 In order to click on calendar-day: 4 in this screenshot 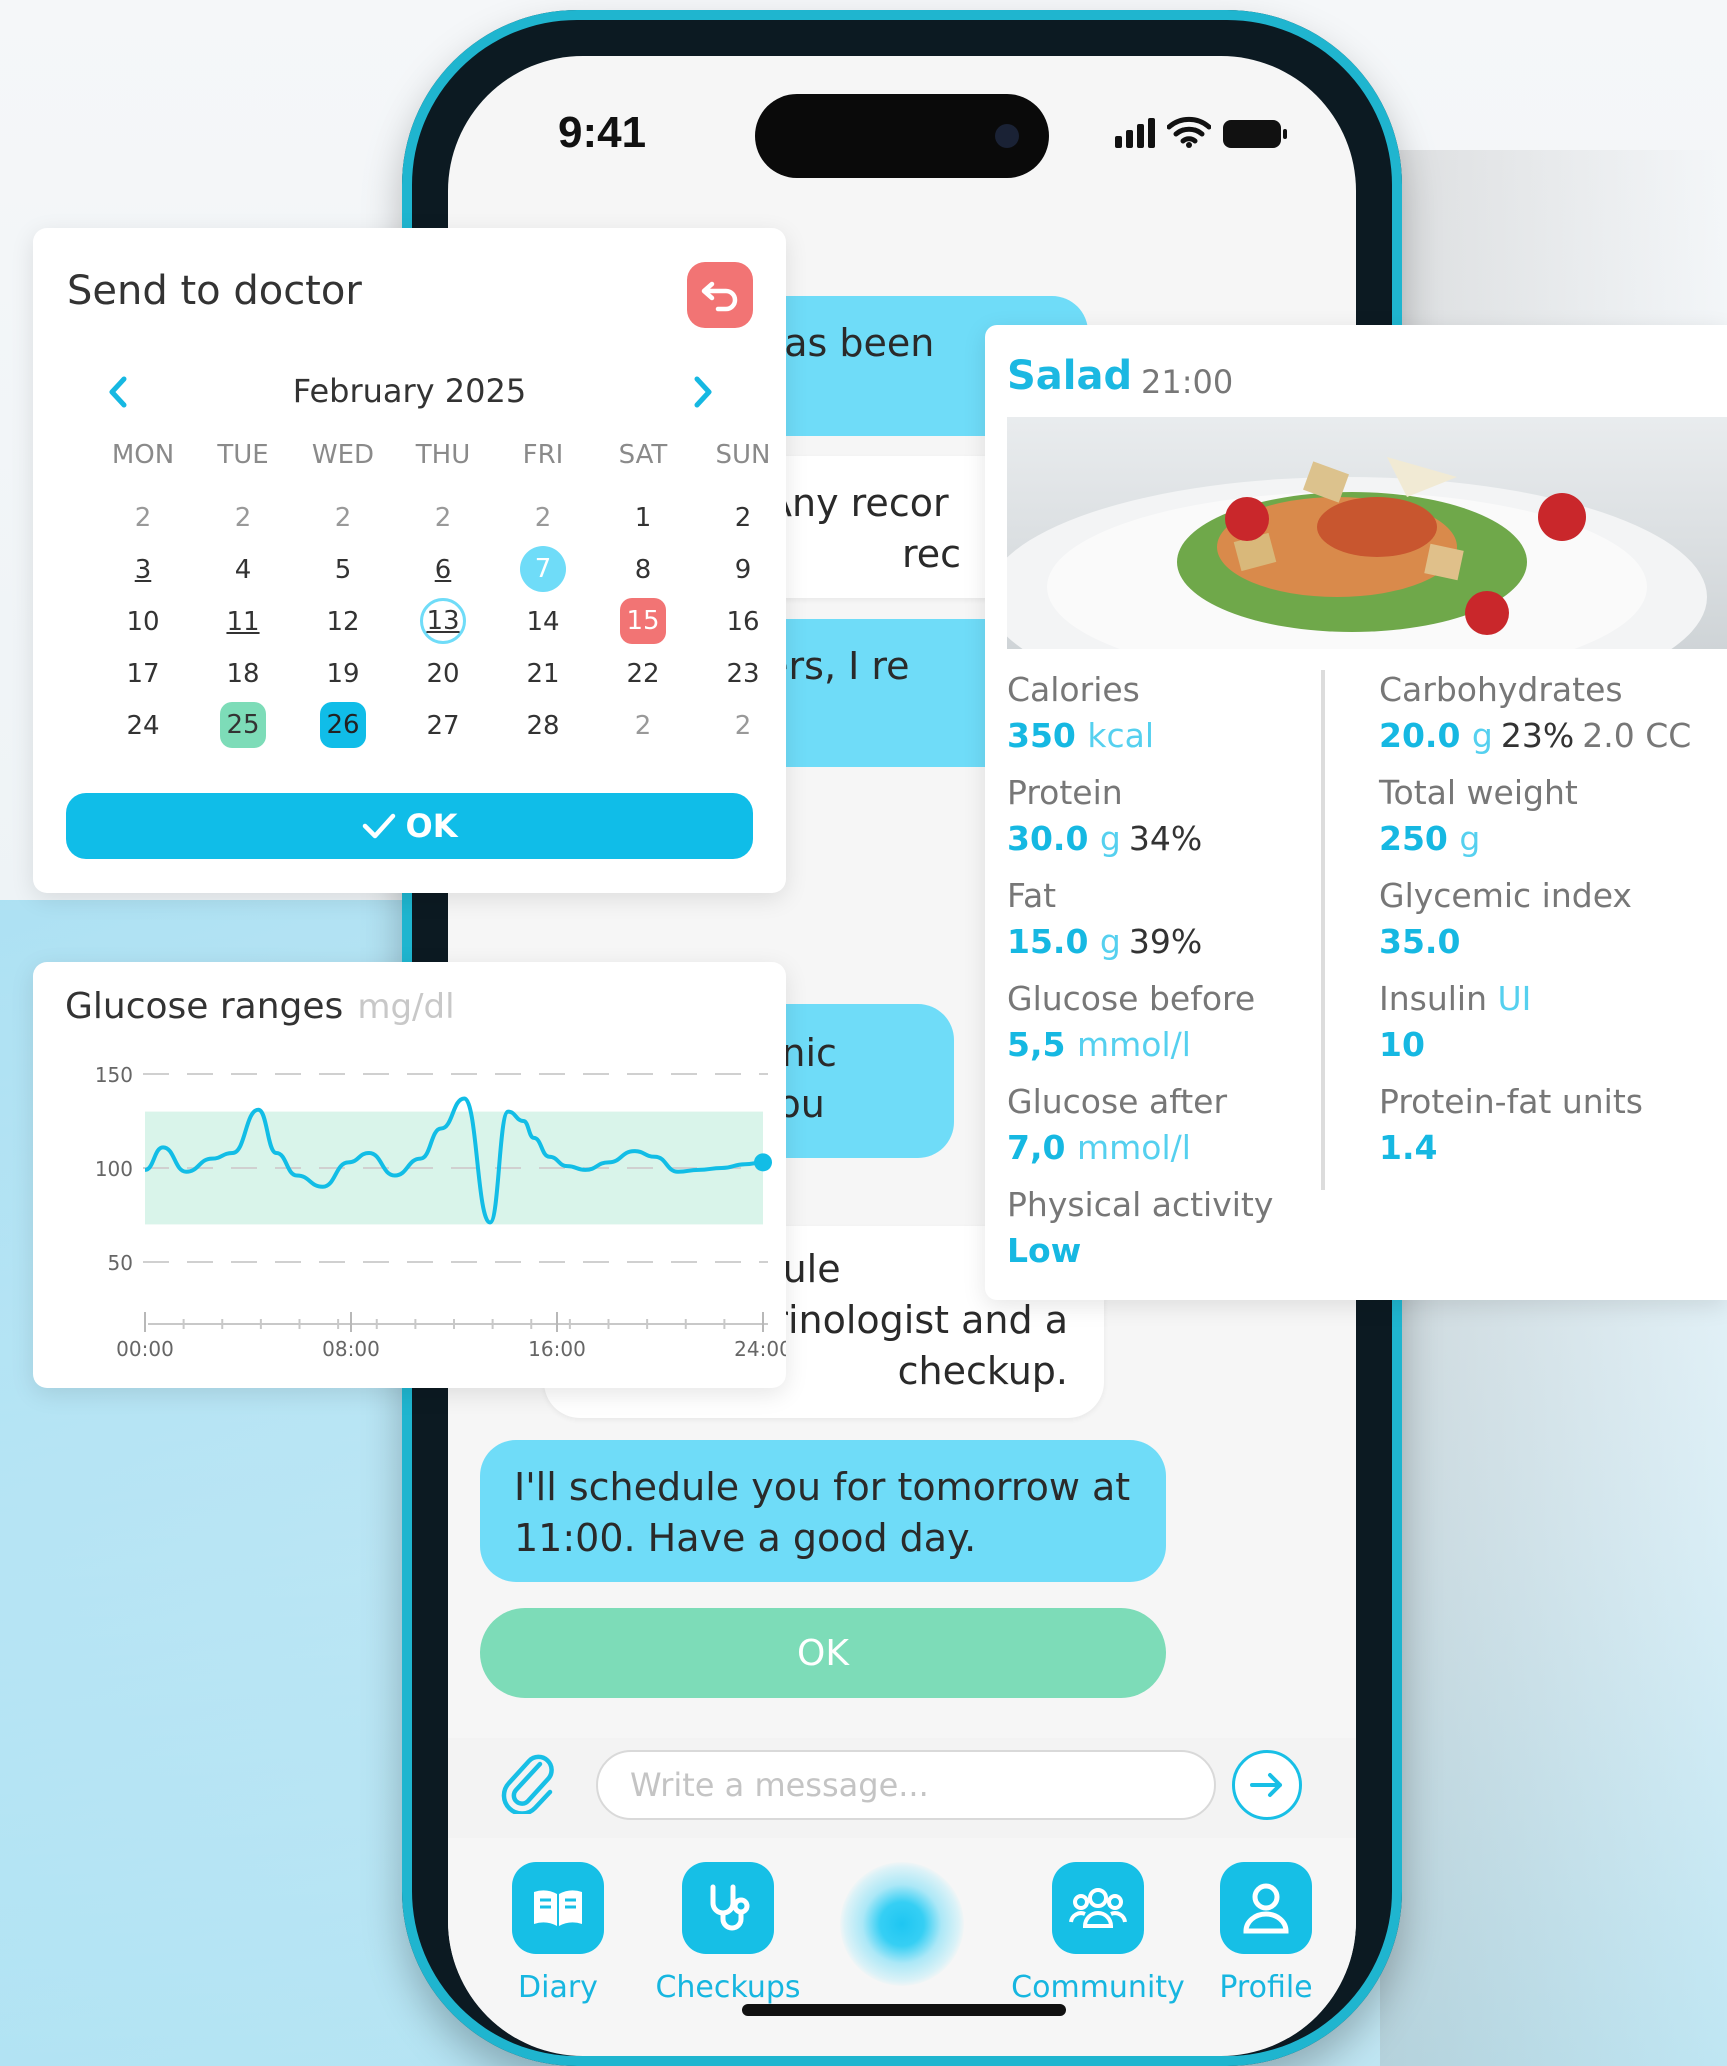, I will do `click(243, 570)`.